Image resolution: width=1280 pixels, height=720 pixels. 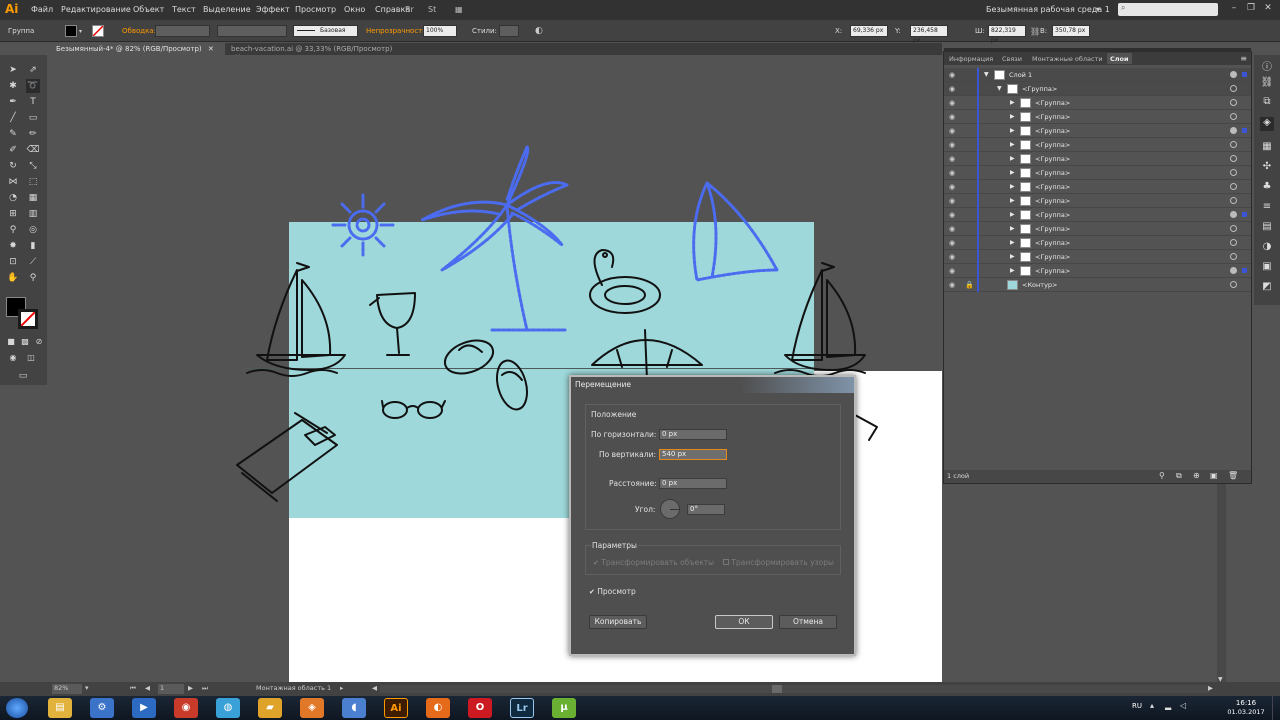 I want to click on swatches-panel-icon: ▦, so click(x=1267, y=148).